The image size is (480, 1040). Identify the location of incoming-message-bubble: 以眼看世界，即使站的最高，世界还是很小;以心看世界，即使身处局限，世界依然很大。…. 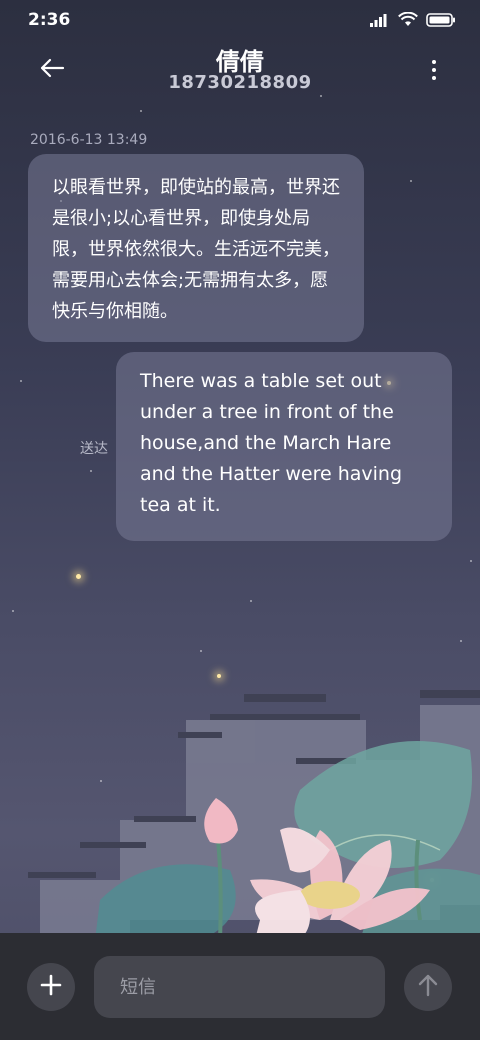
(196, 248).